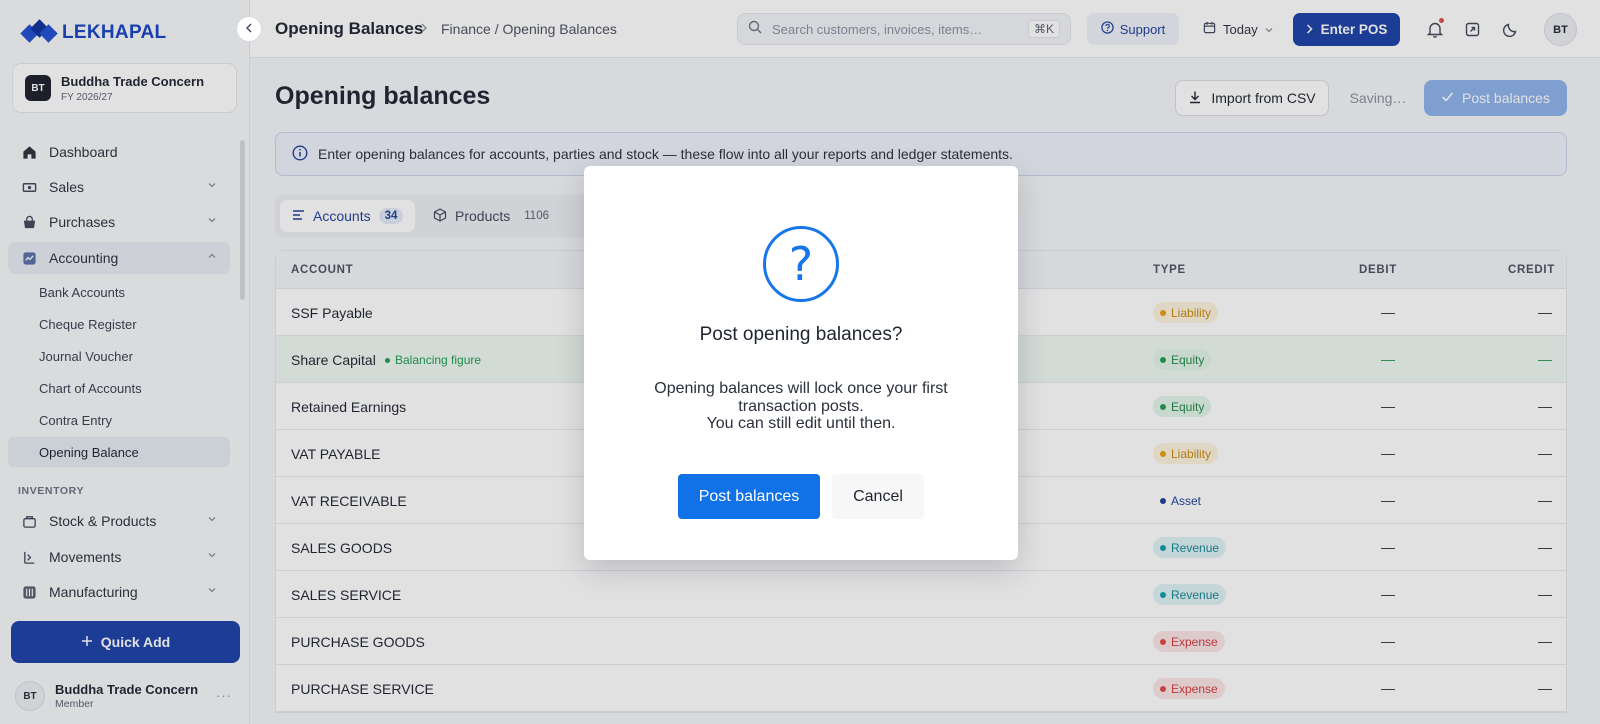  I want to click on question-icon: ?, so click(801, 264).